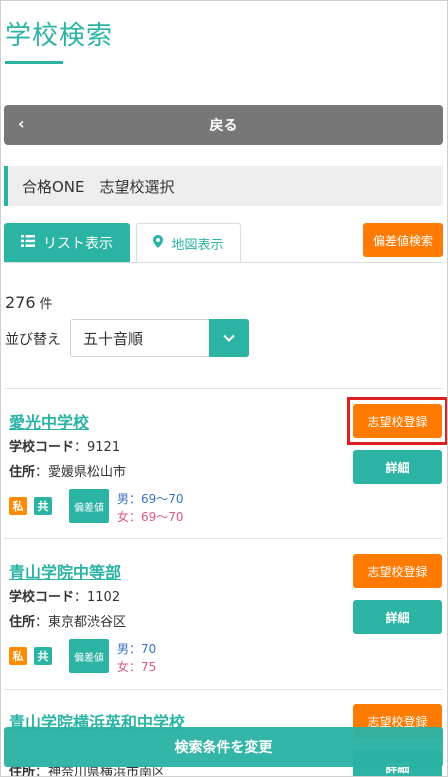 The height and width of the screenshot is (777, 448). What do you see at coordinates (81, 622) in the screenshot?
I see `school-address-value: ：東京都渋谷区` at bounding box center [81, 622].